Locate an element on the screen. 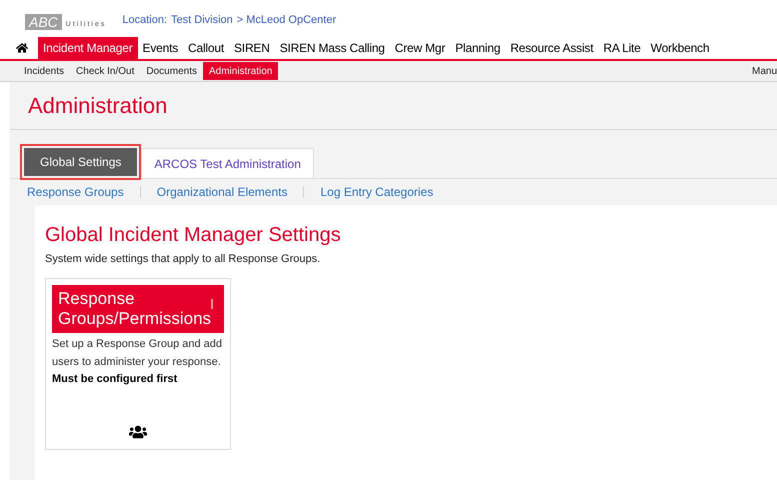 The image size is (777, 480). nav-tab: Workbench is located at coordinates (680, 48).